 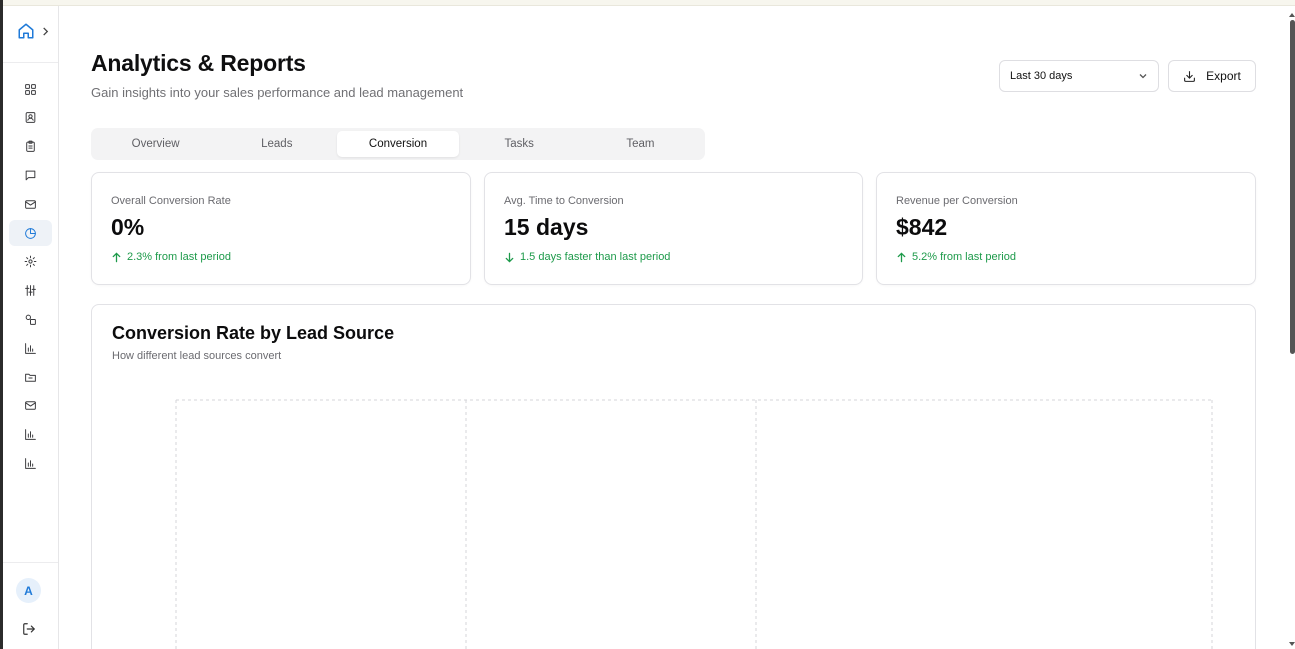 I want to click on tab-team: Team, so click(x=640, y=144).